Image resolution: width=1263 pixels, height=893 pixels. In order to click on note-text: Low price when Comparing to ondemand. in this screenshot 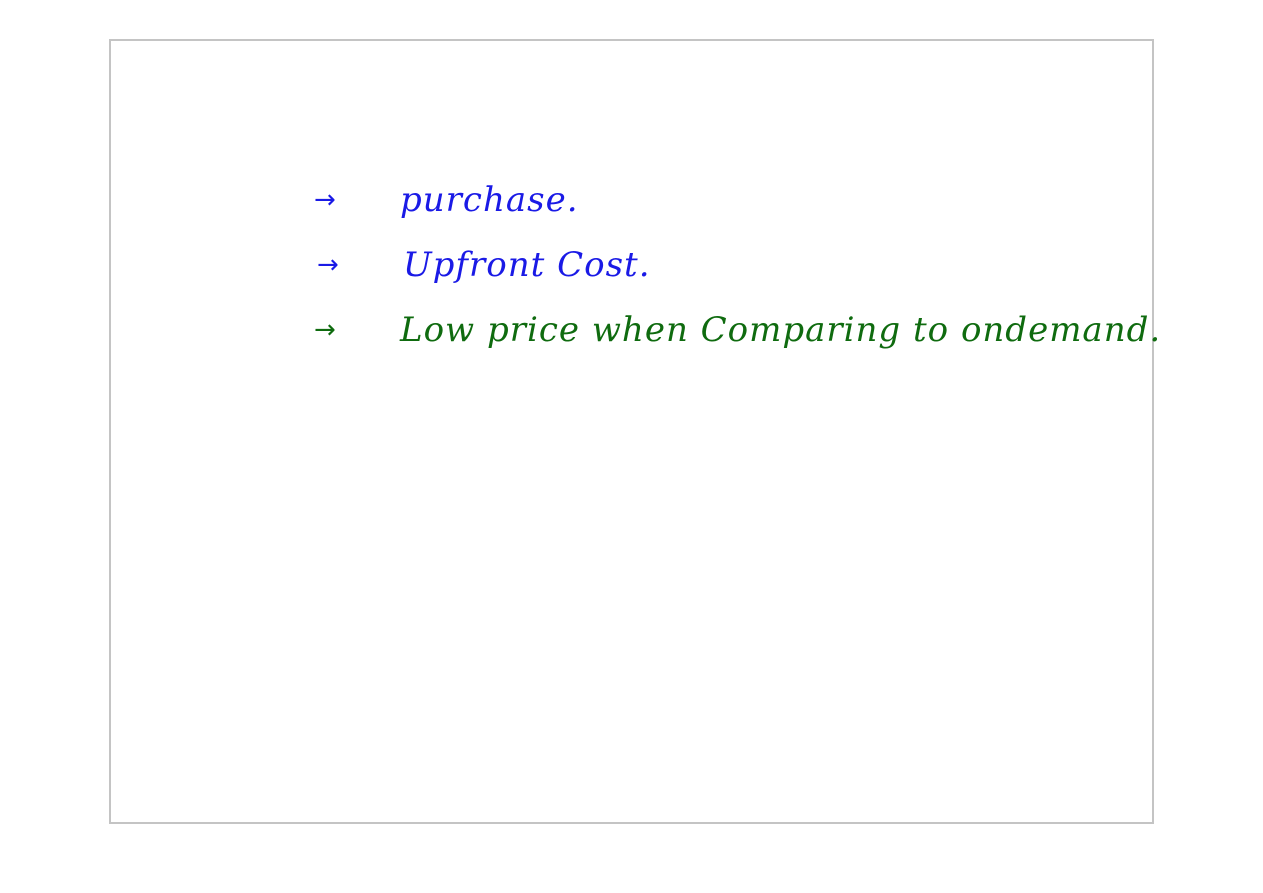, I will do `click(781, 330)`.